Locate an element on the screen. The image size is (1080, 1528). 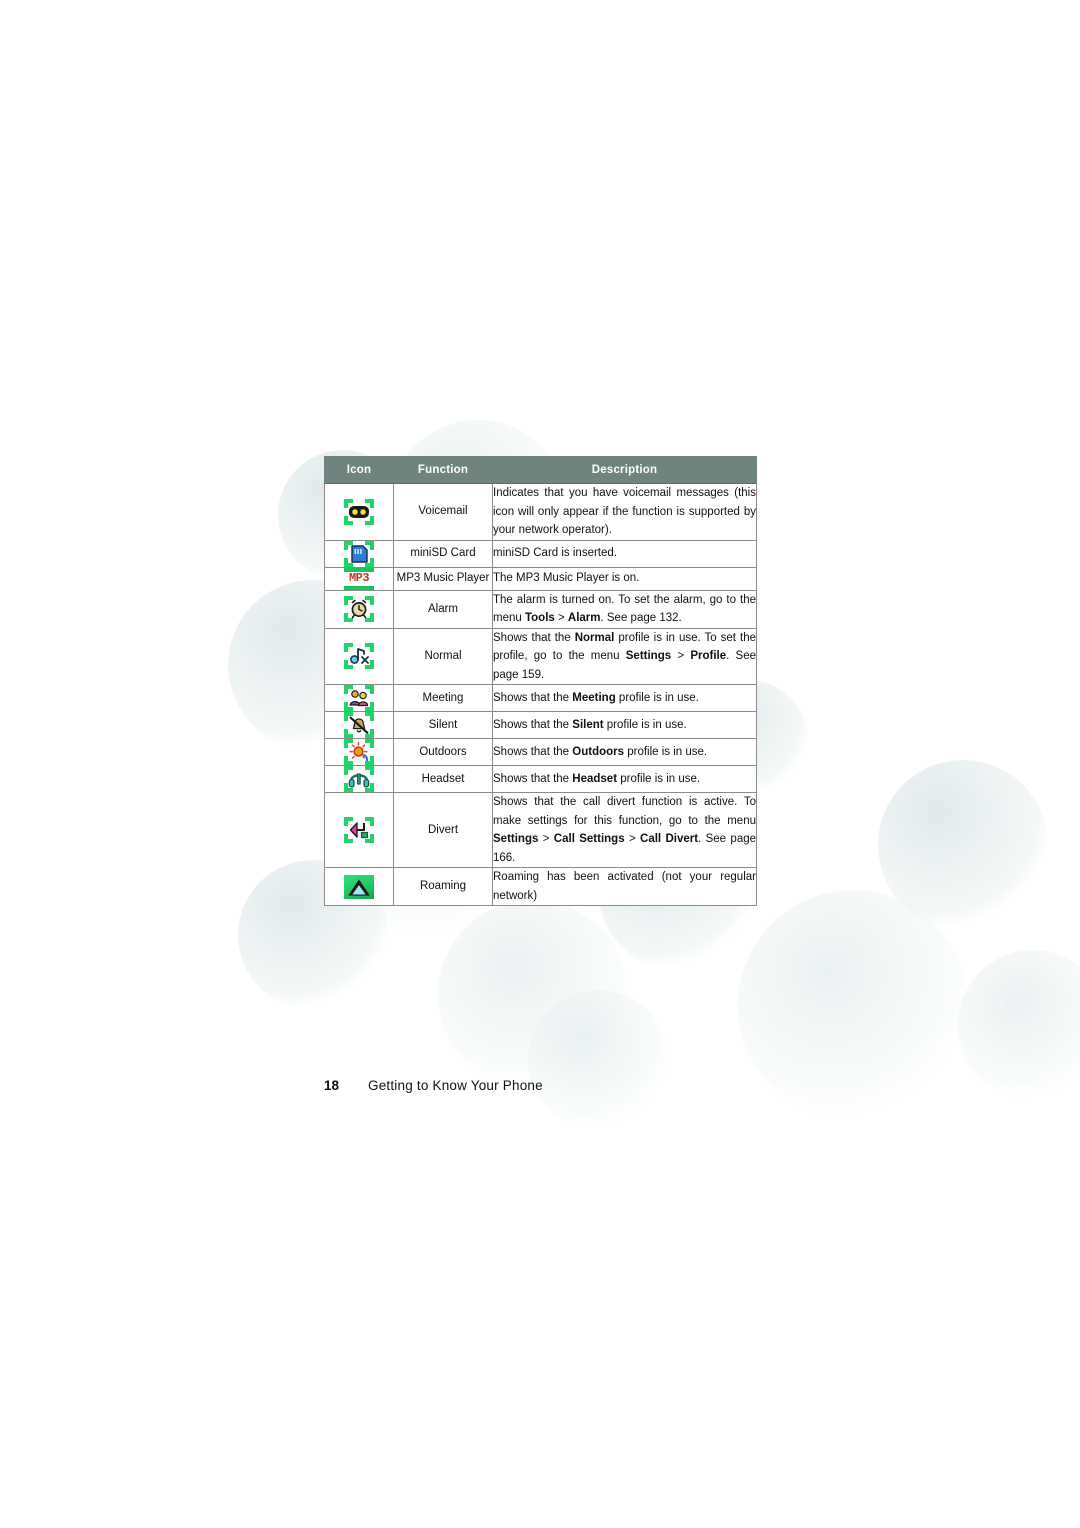
function-cell: Headset is located at coordinates (443, 779).